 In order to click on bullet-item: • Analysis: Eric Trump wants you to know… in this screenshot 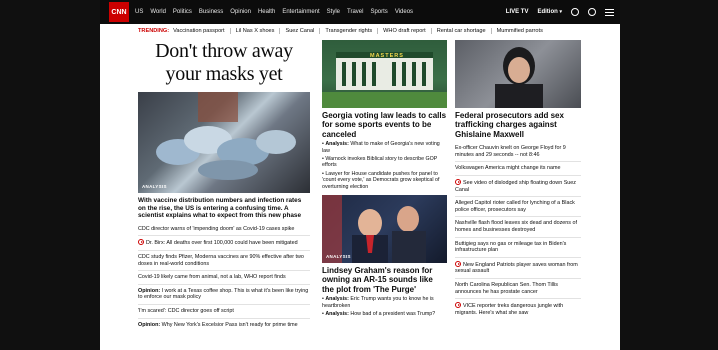, I will do `click(384, 302)`.